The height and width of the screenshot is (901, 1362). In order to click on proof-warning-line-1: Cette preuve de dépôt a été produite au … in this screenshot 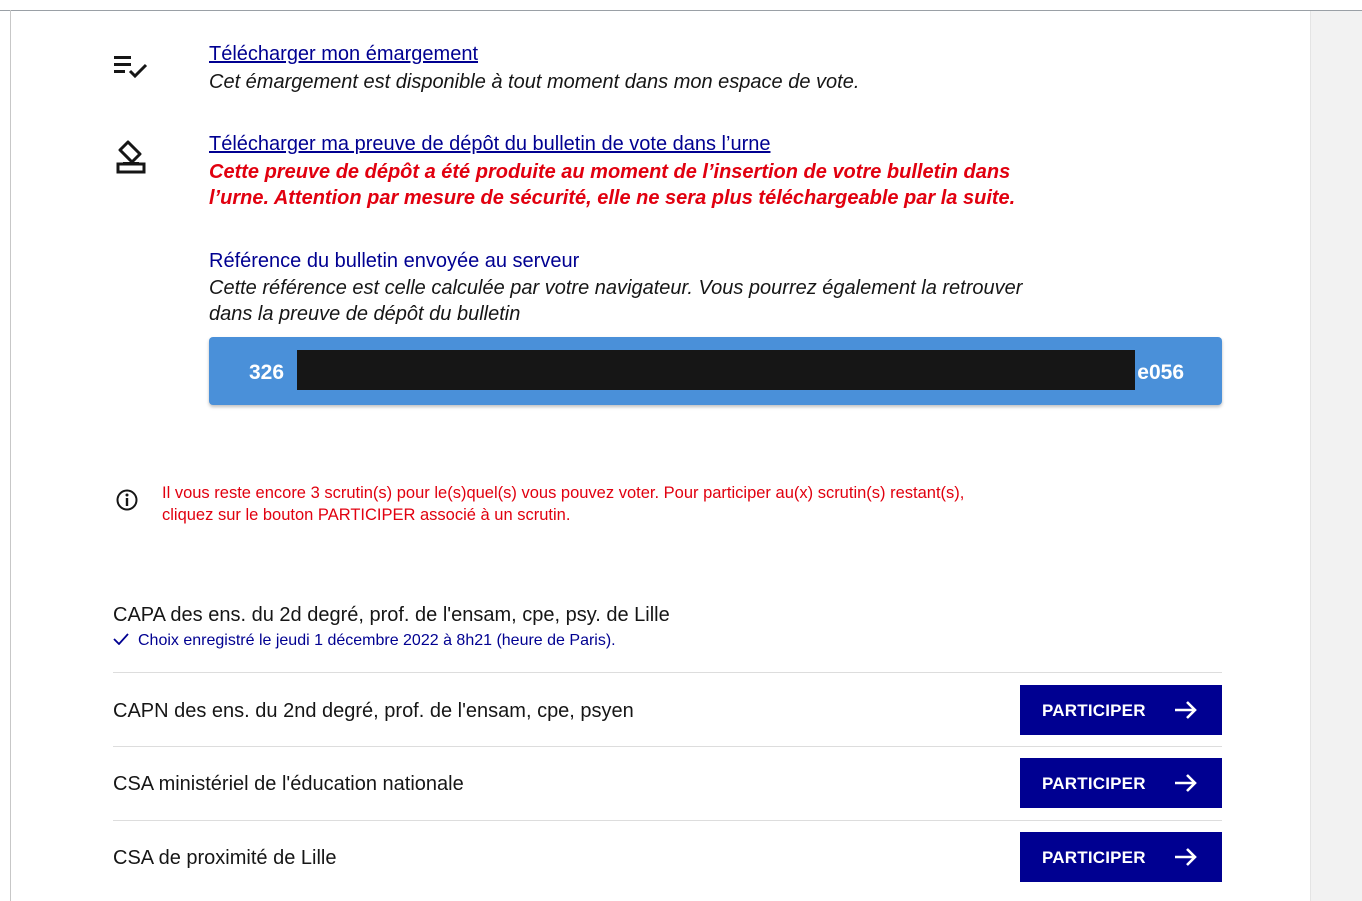, I will do `click(610, 172)`.